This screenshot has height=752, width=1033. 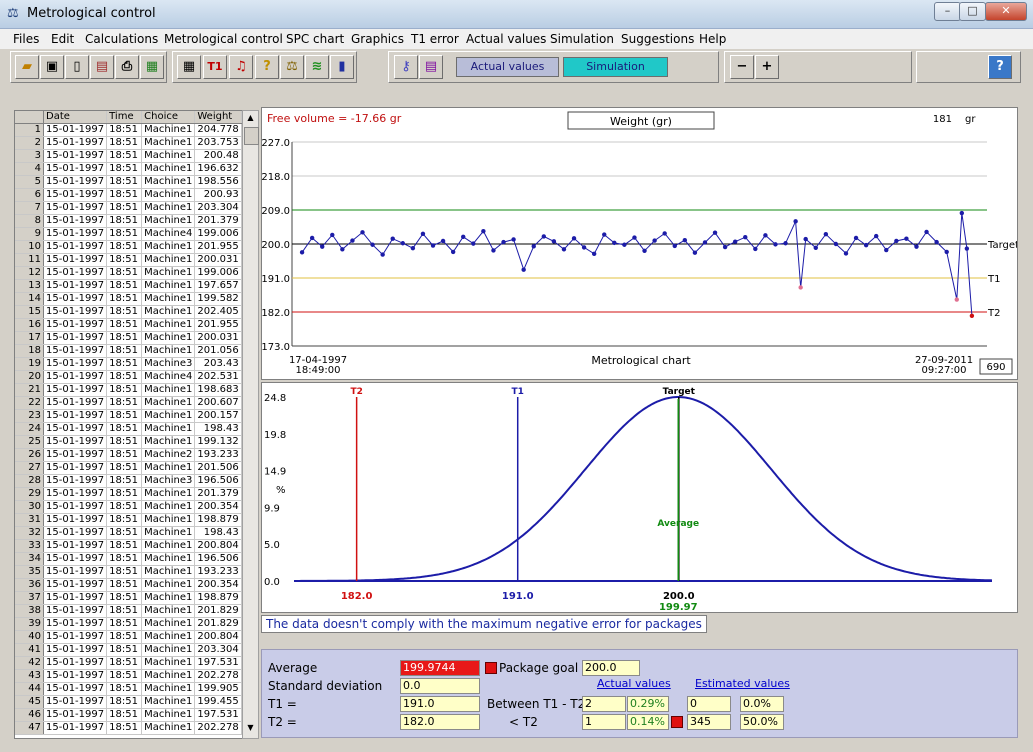 I want to click on weight-cell: 202.531, so click(x=218, y=377).